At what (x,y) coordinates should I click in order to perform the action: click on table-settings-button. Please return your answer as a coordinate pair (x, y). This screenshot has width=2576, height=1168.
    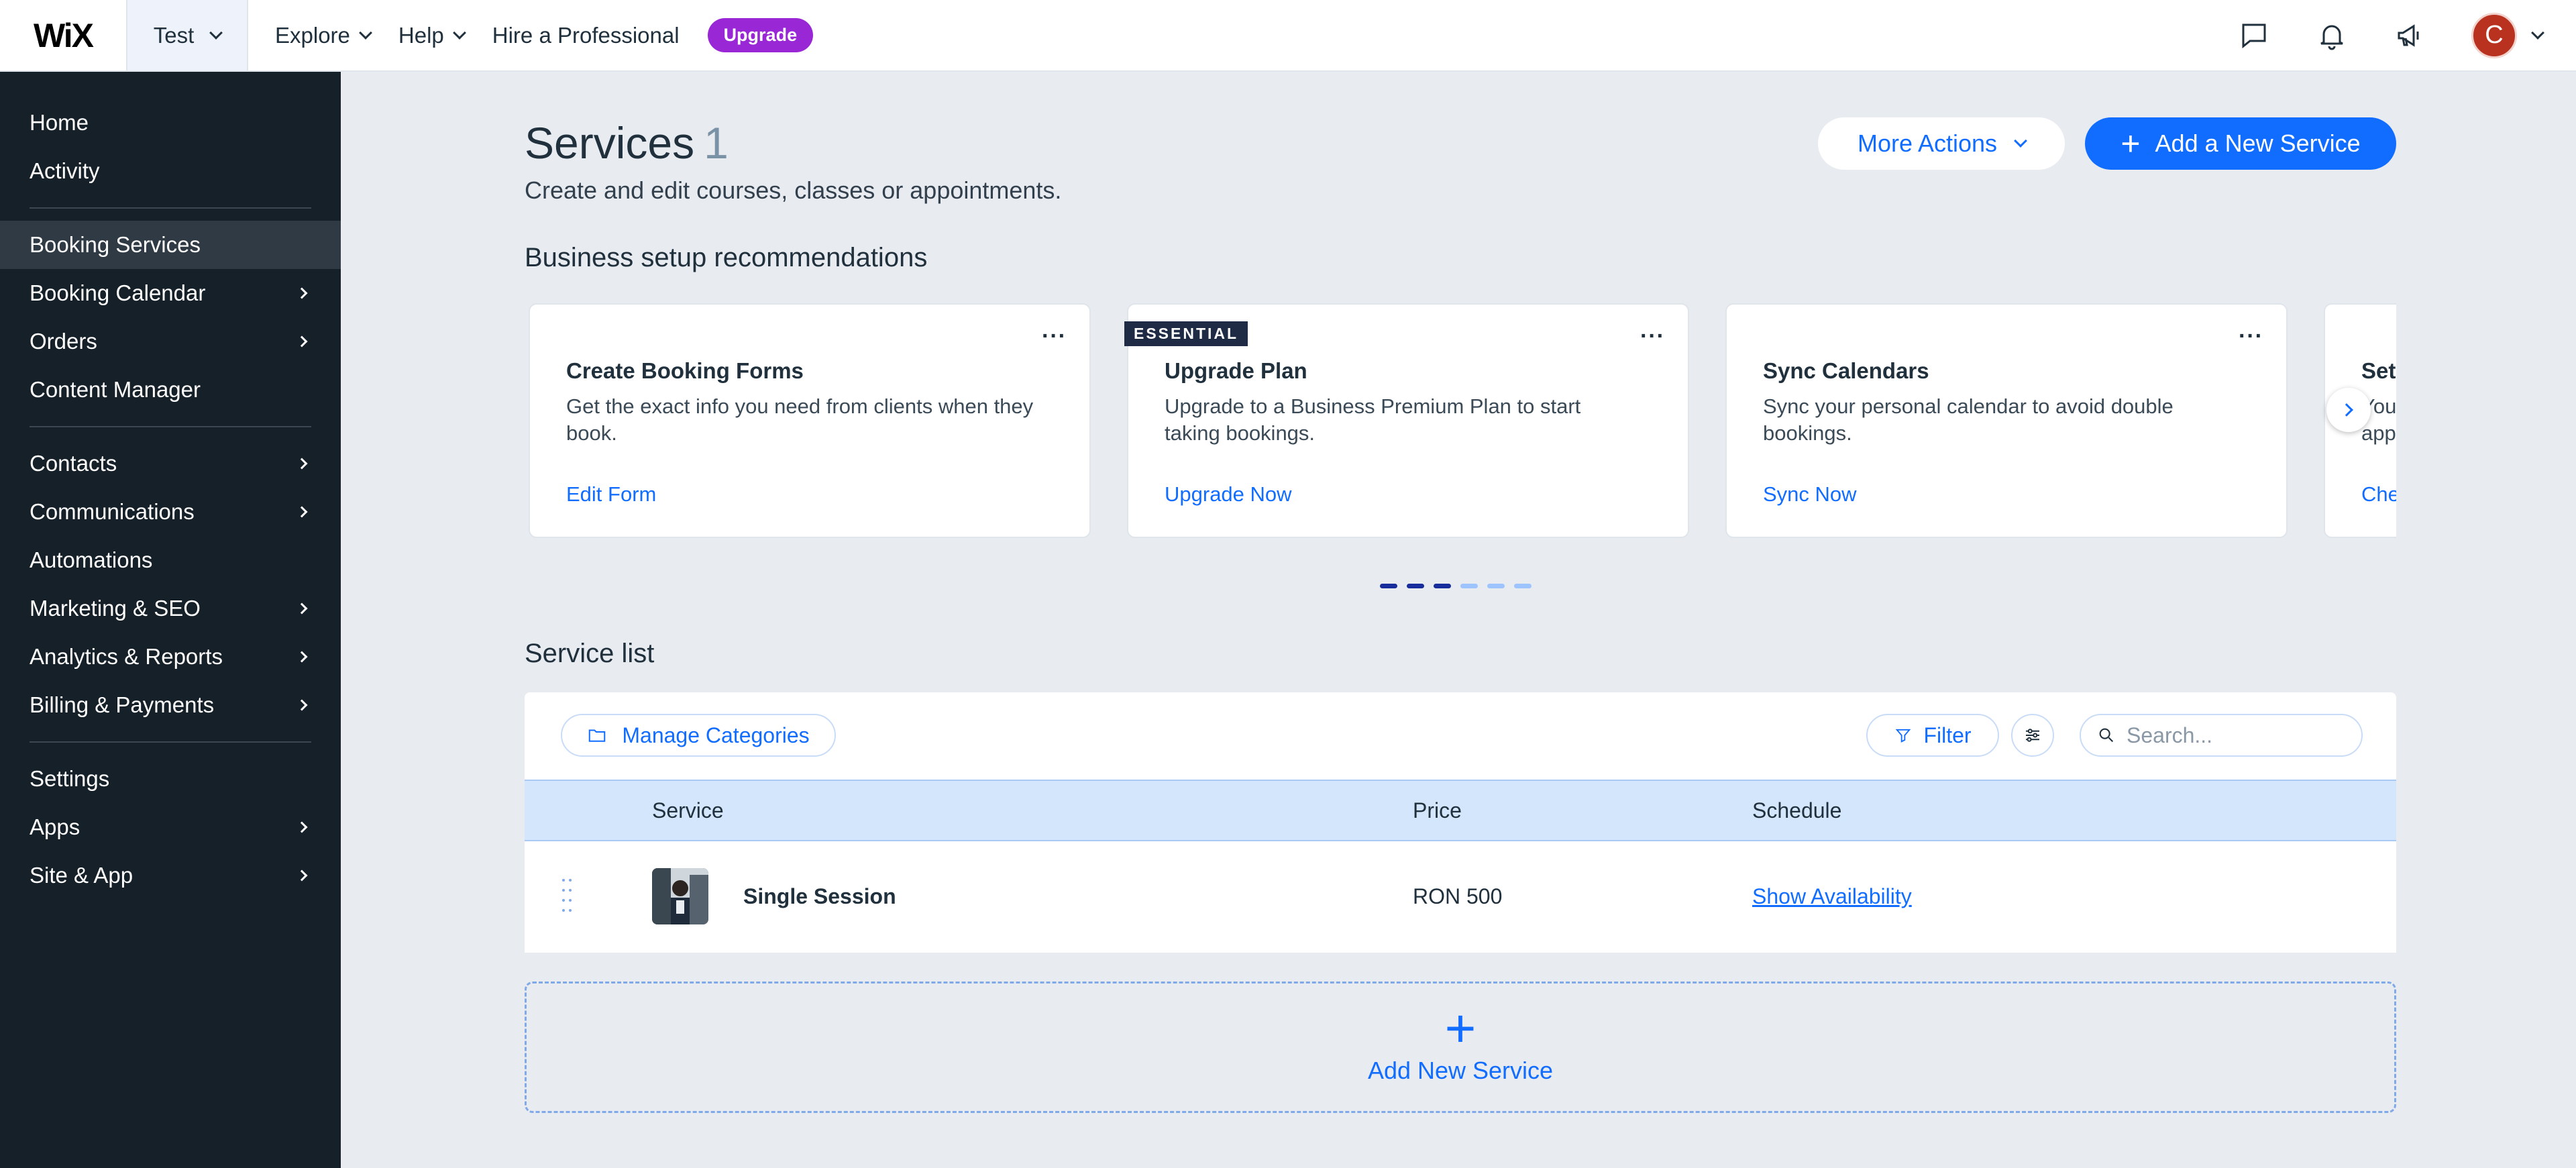
    Looking at the image, I should click on (2032, 735).